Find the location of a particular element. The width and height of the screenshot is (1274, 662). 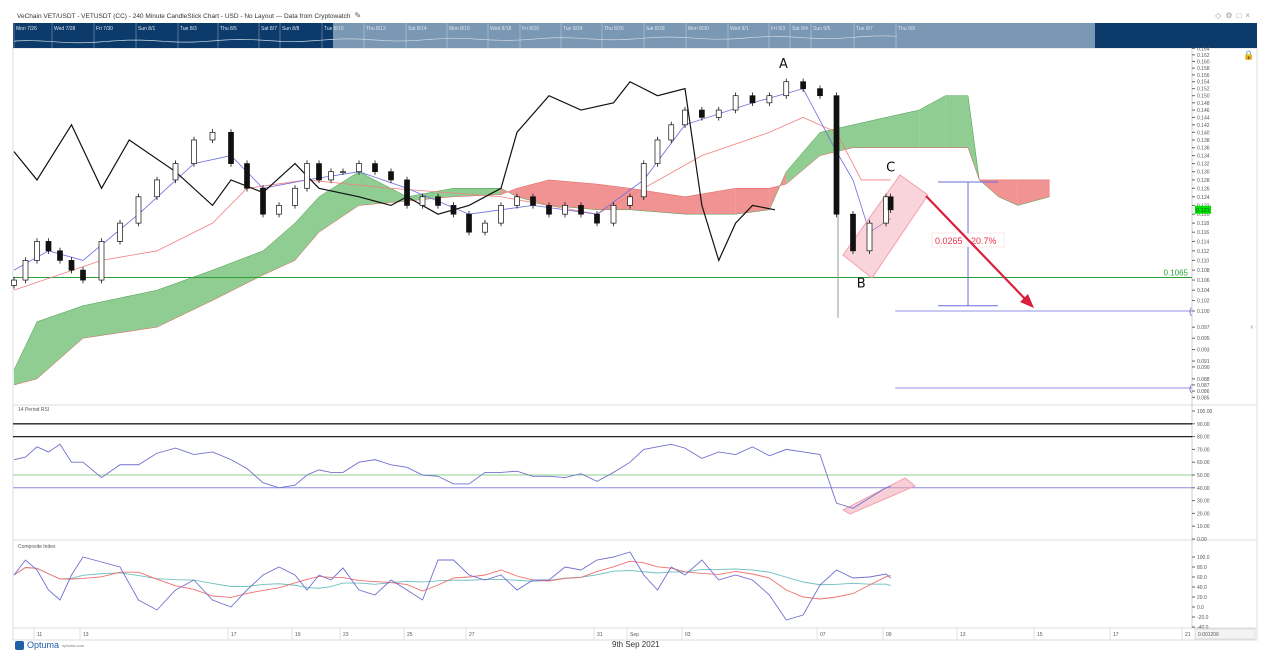

navigator-label: Mon 8/16 is located at coordinates (459, 29).